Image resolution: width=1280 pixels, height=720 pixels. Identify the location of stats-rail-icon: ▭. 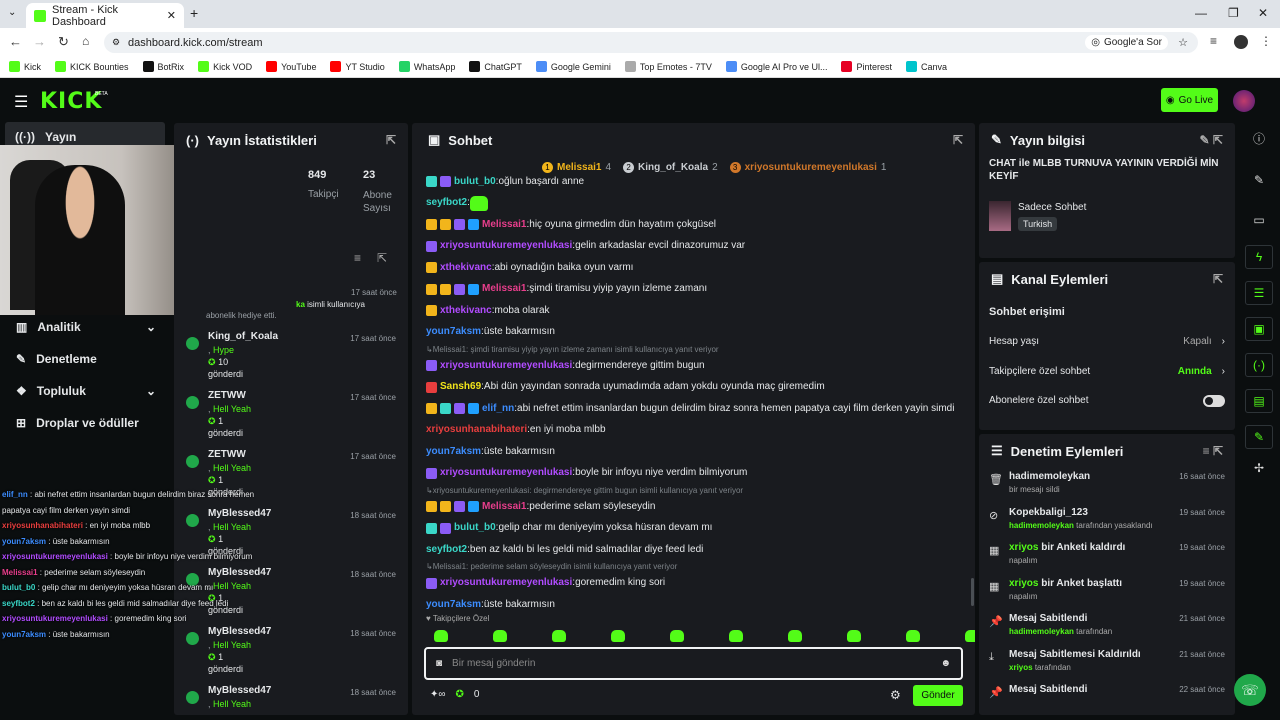
(1259, 220).